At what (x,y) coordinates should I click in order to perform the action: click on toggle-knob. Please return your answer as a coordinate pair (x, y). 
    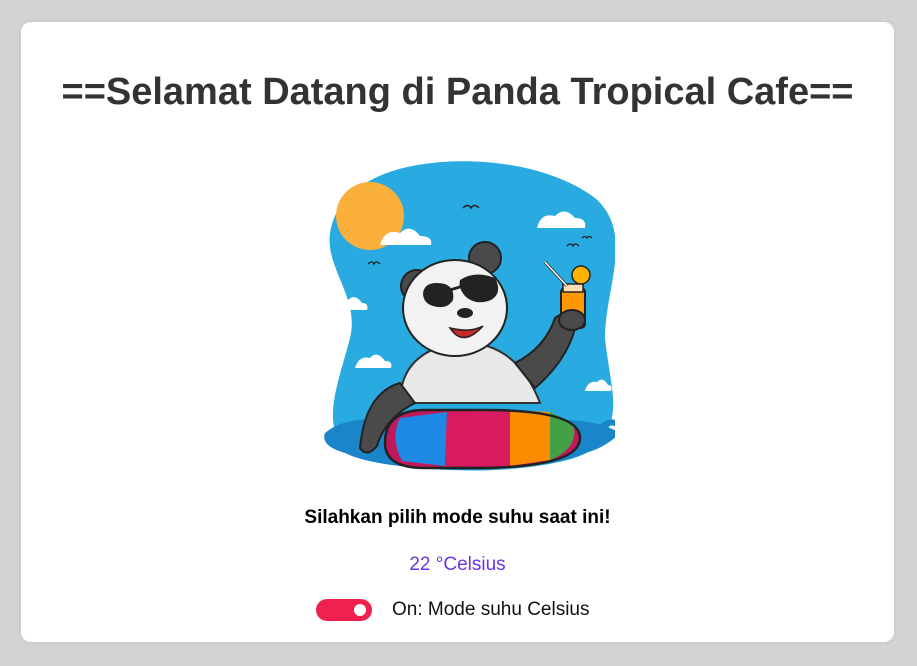
    Looking at the image, I should click on (360, 610).